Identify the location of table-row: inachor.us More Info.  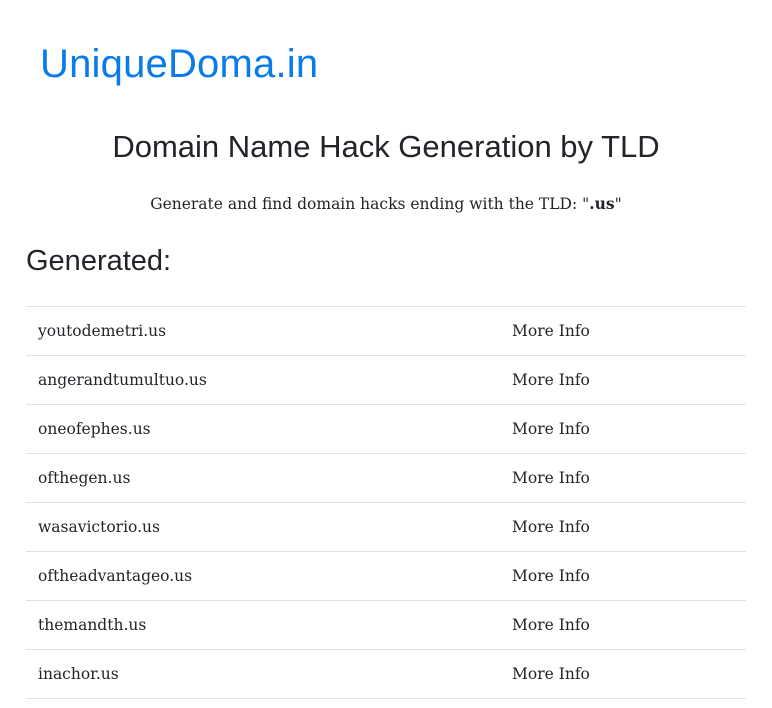
(386, 674).